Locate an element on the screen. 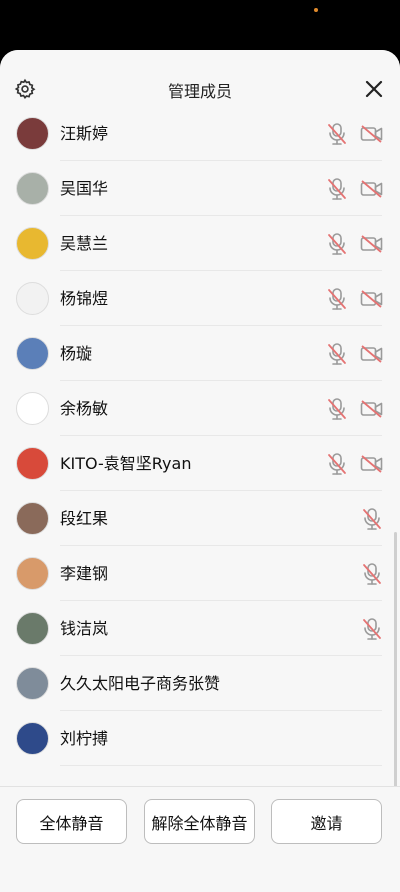 The image size is (400, 892). member-name: 汪斯婷 is located at coordinates (84, 133).